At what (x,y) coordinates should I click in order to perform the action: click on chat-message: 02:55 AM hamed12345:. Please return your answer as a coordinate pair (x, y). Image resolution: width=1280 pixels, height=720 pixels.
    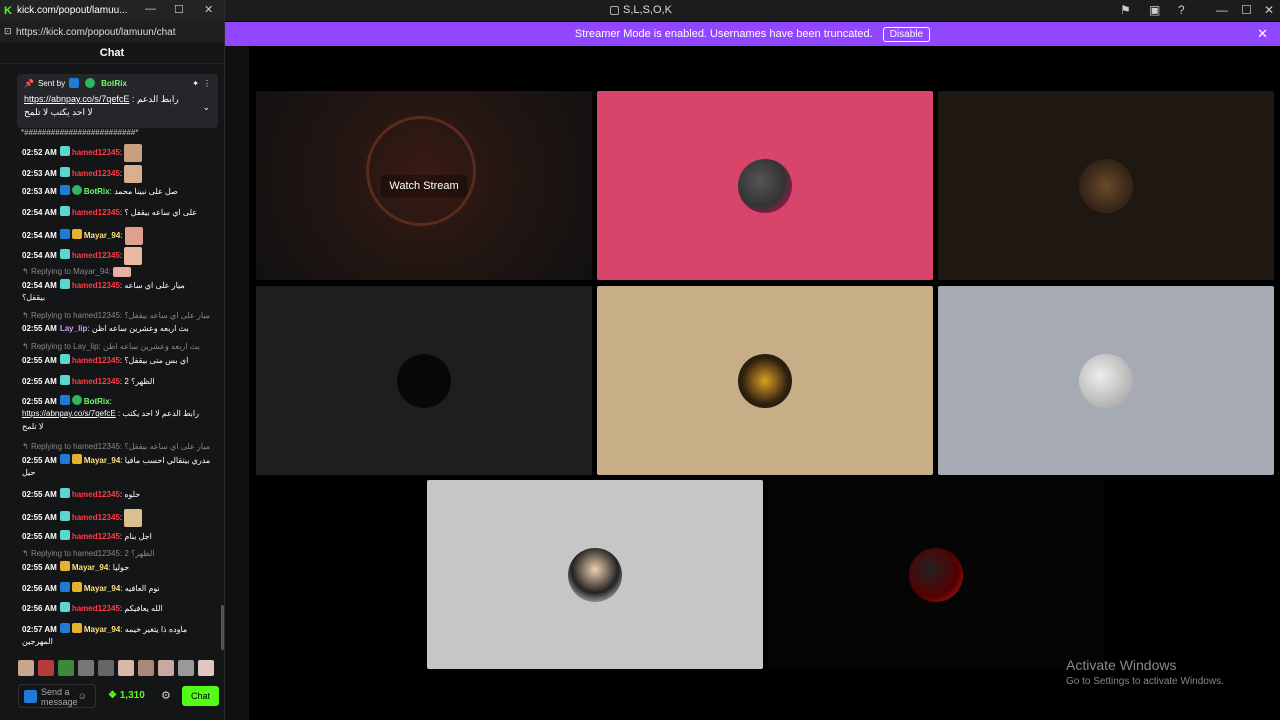
    Looking at the image, I should click on (82, 518).